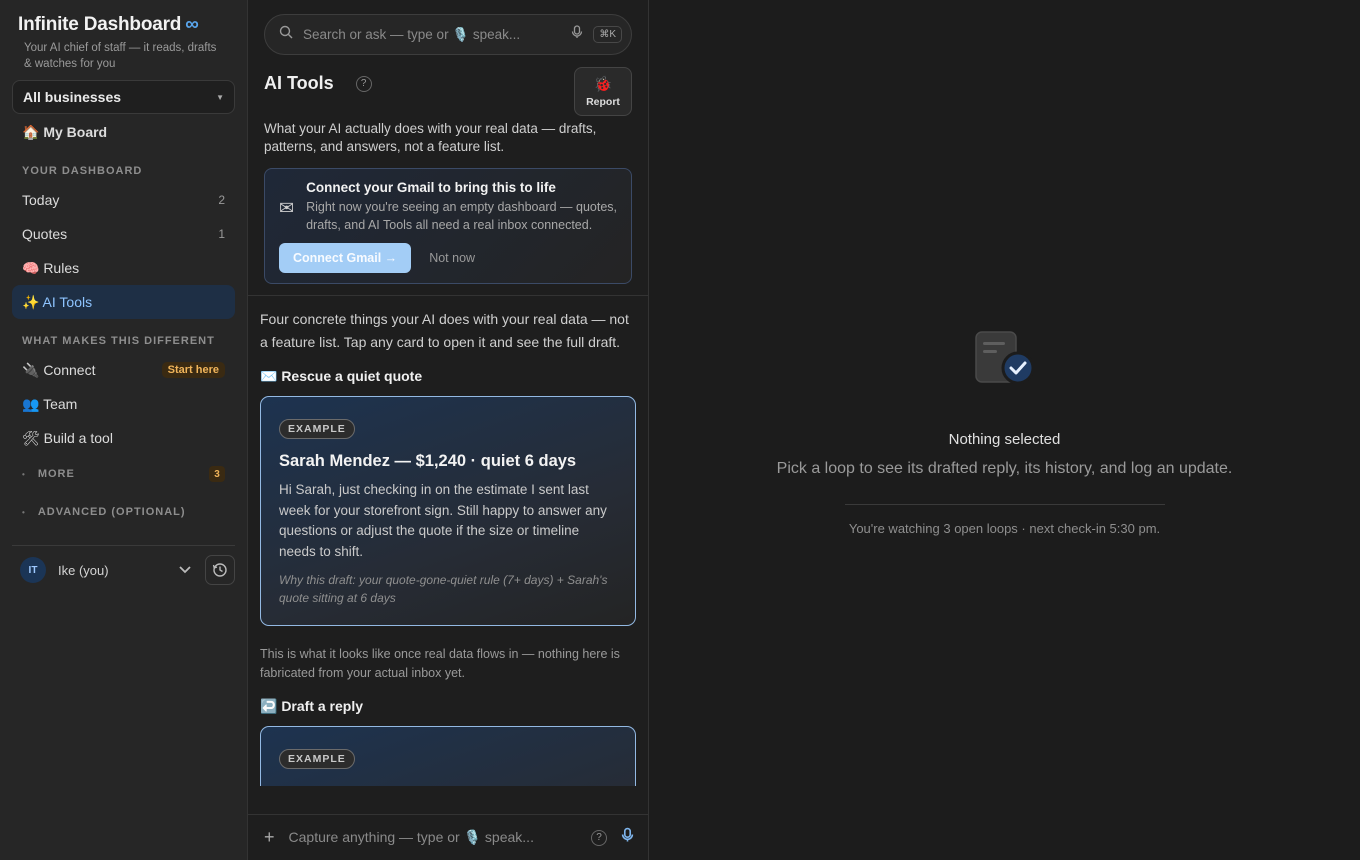 This screenshot has width=1360, height=860. I want to click on report-label: Report, so click(603, 102).